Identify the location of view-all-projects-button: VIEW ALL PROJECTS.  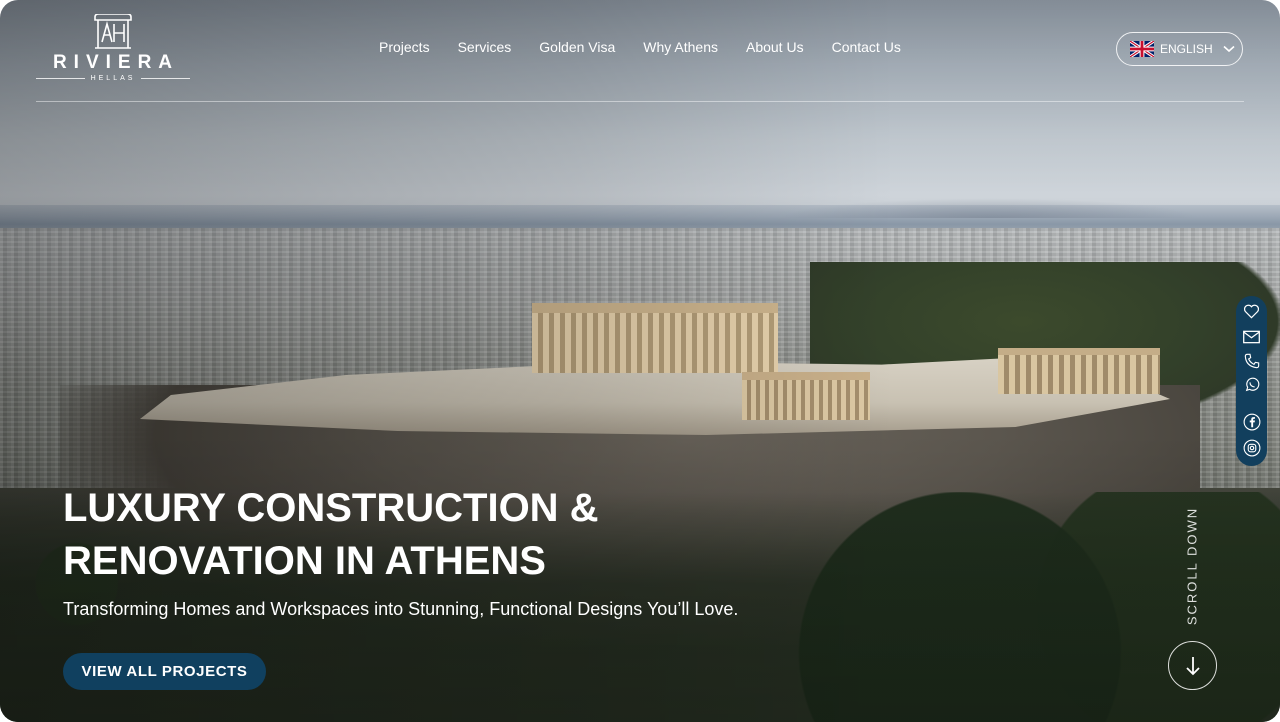
(164, 671).